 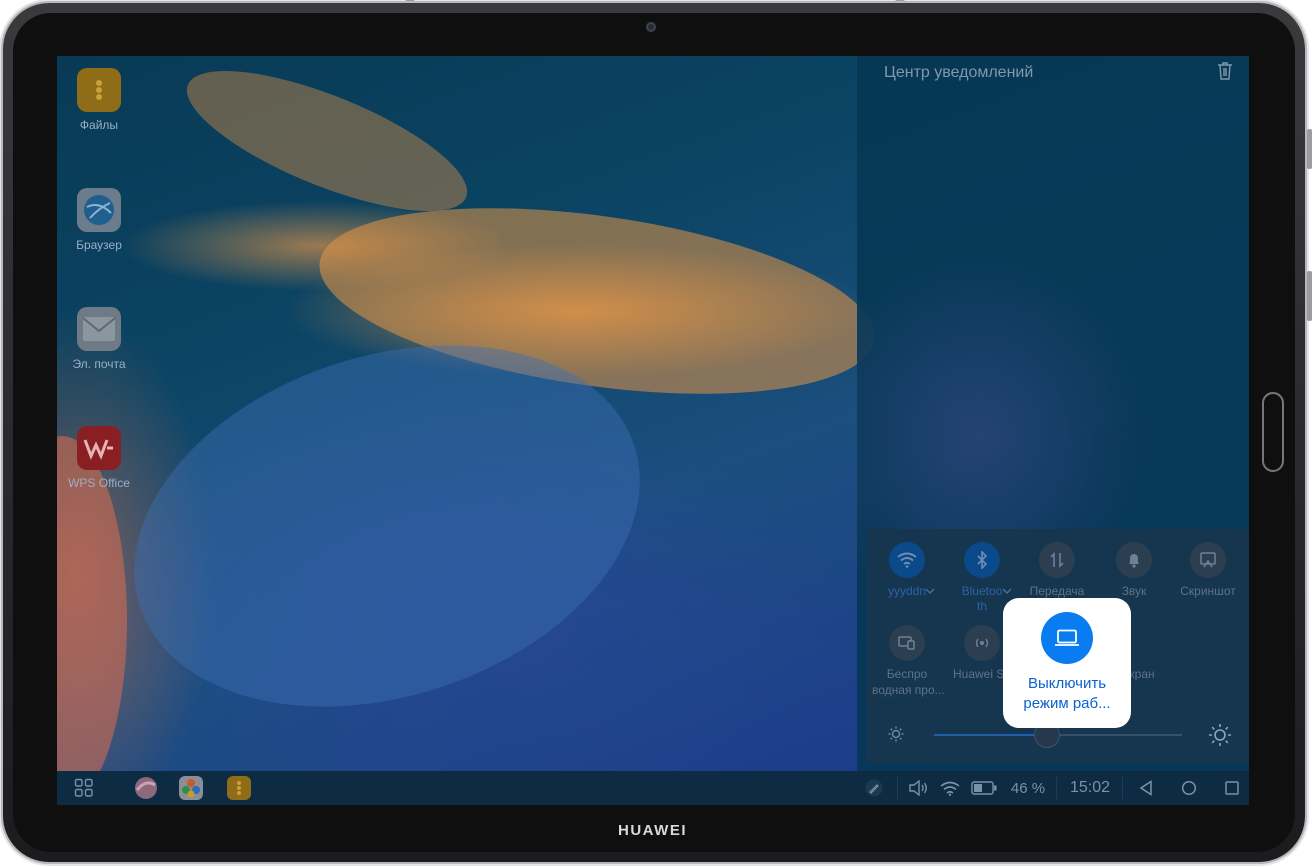 What do you see at coordinates (1057, 591) in the screenshot?
I see `tile-label: Передача` at bounding box center [1057, 591].